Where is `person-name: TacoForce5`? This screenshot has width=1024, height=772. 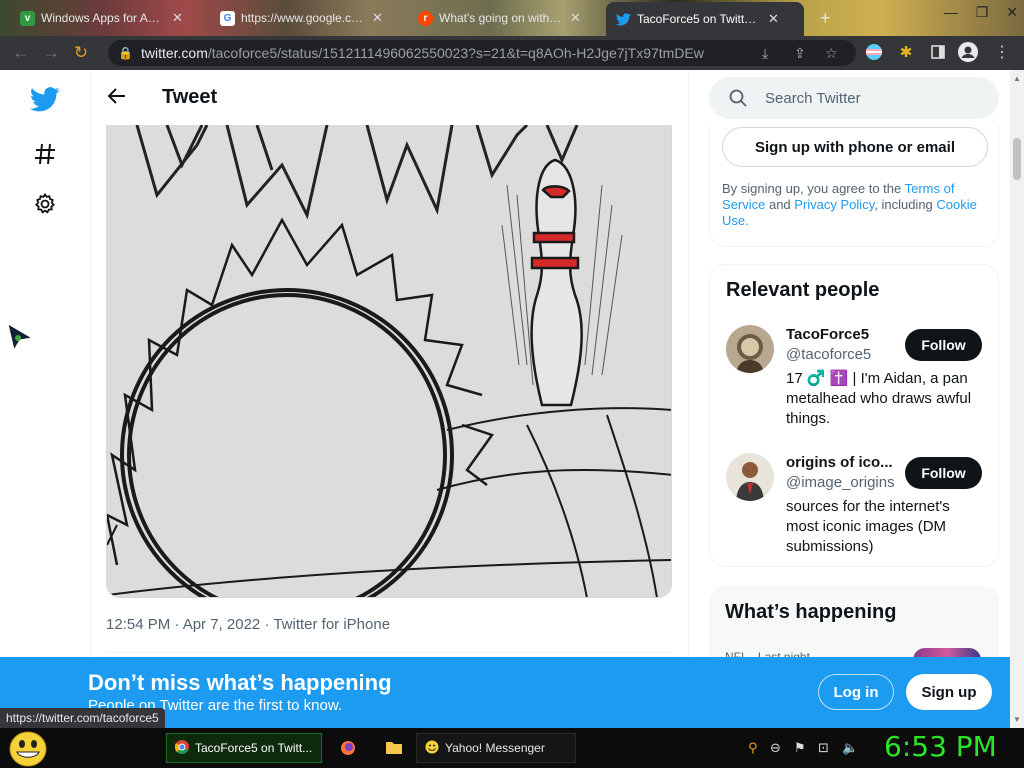 person-name: TacoForce5 is located at coordinates (841, 334).